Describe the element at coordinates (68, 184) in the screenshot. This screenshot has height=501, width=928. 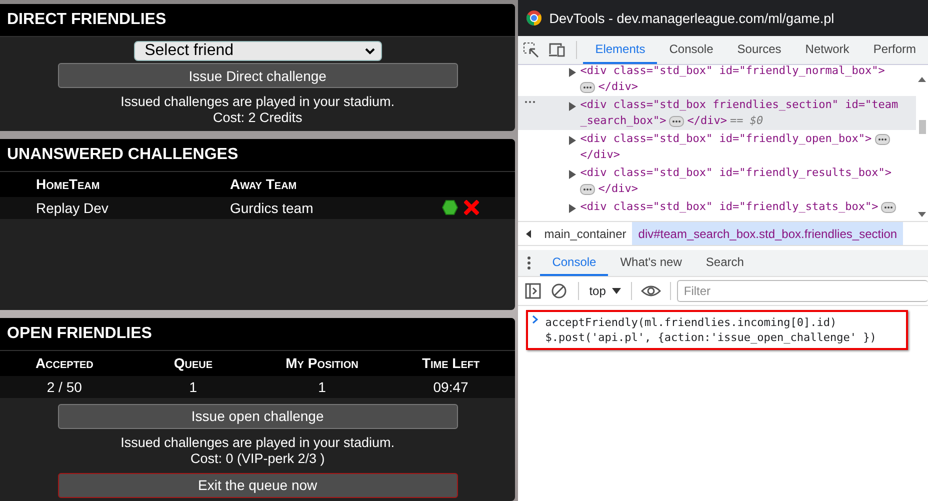
I see `column-header: HomeTeam` at that location.